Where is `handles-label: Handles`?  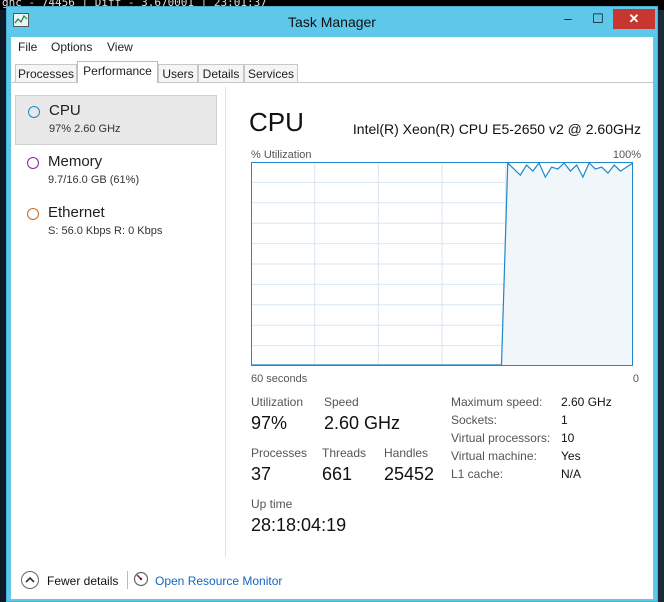
handles-label: Handles is located at coordinates (406, 453).